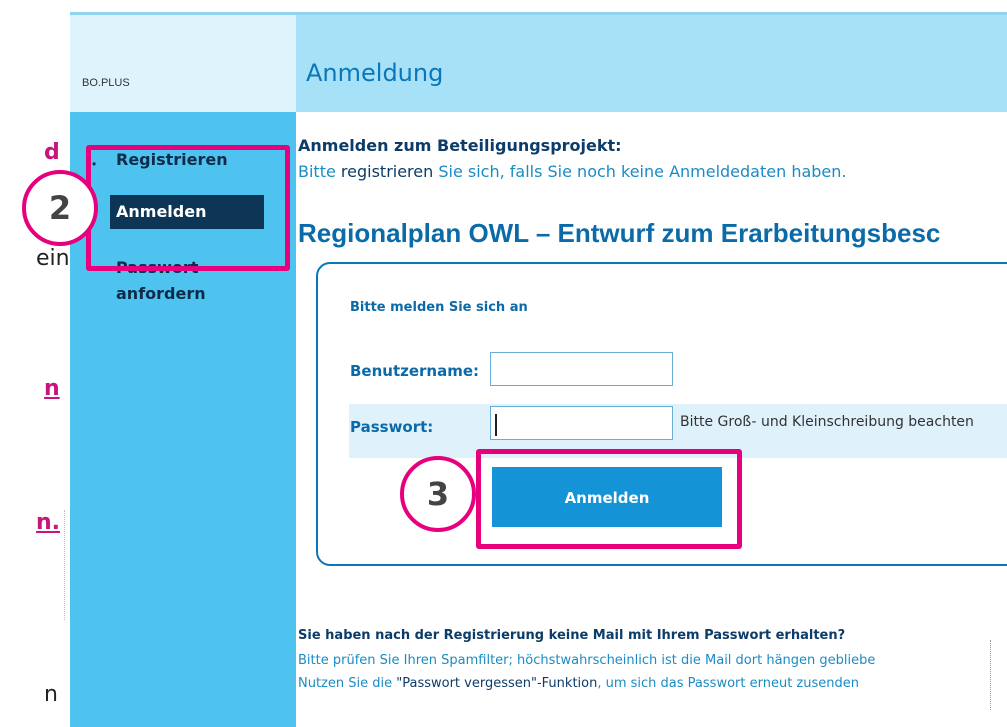 This screenshot has height=727, width=1007. I want to click on login-hint: Bitte melden Sie sich an, so click(439, 307).